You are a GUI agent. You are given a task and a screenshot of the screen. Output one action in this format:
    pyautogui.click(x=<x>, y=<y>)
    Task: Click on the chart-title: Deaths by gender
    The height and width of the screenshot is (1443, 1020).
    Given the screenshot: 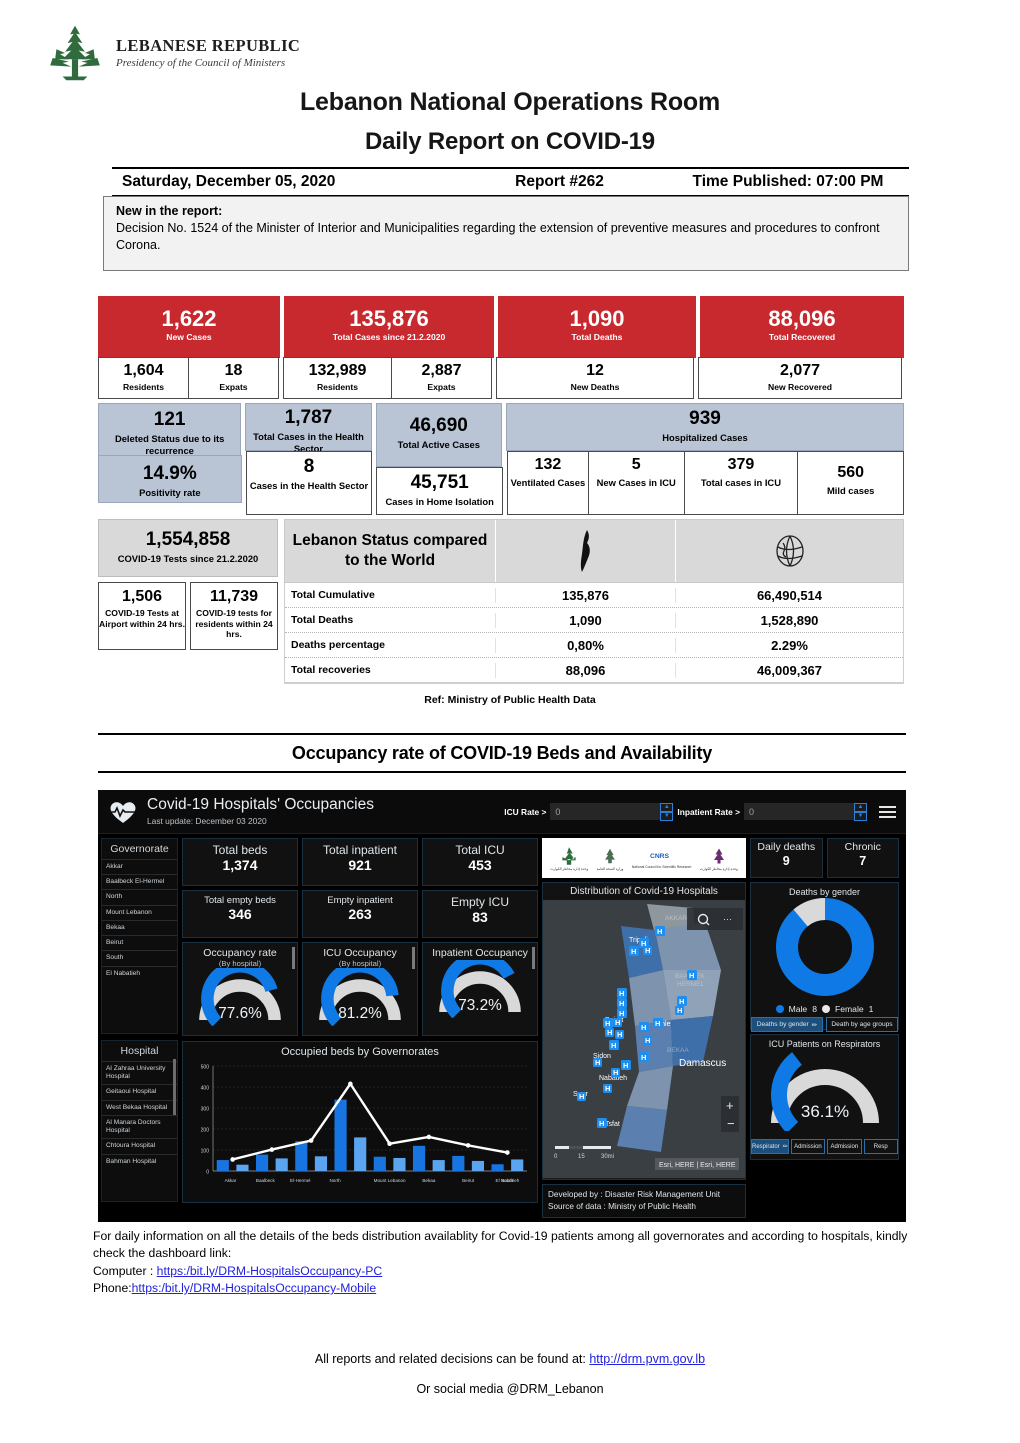 What is the action you would take?
    pyautogui.click(x=824, y=892)
    